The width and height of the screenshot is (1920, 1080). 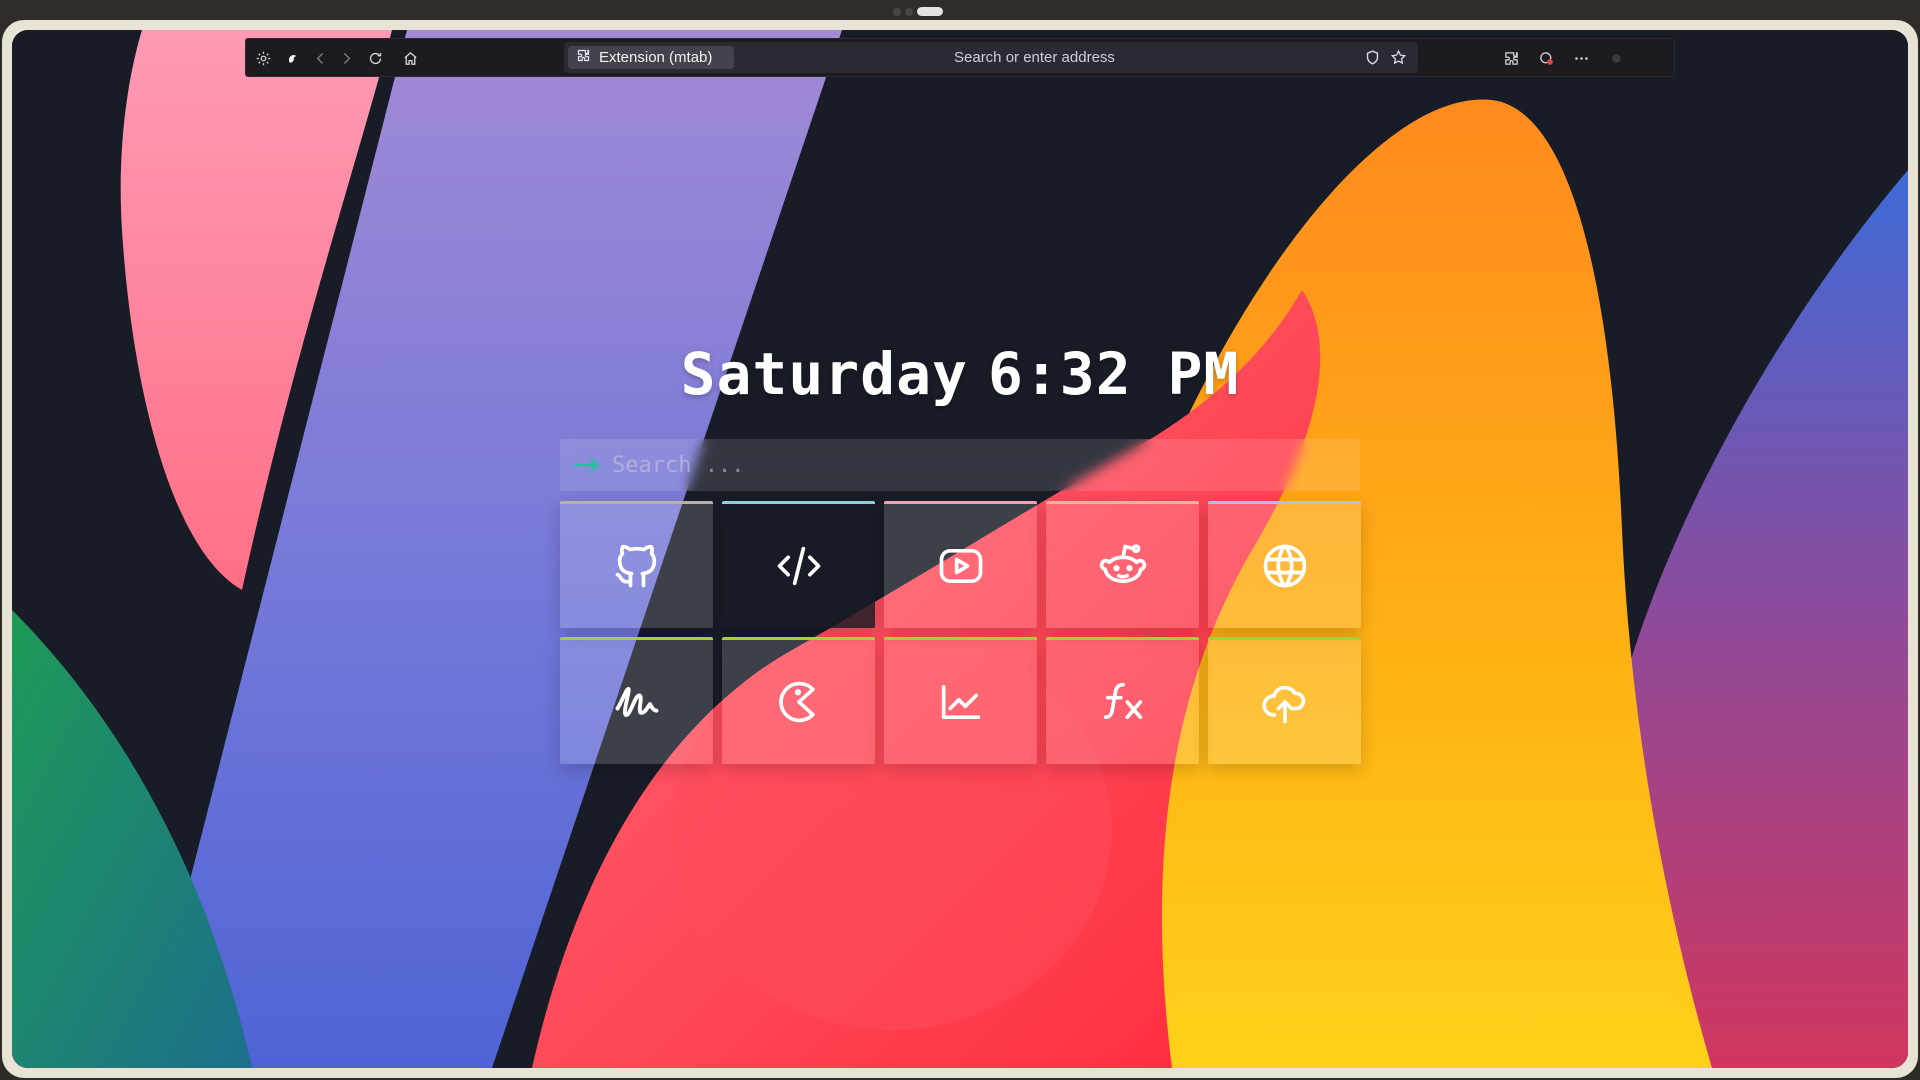 I want to click on youtube-icon, so click(x=960, y=566).